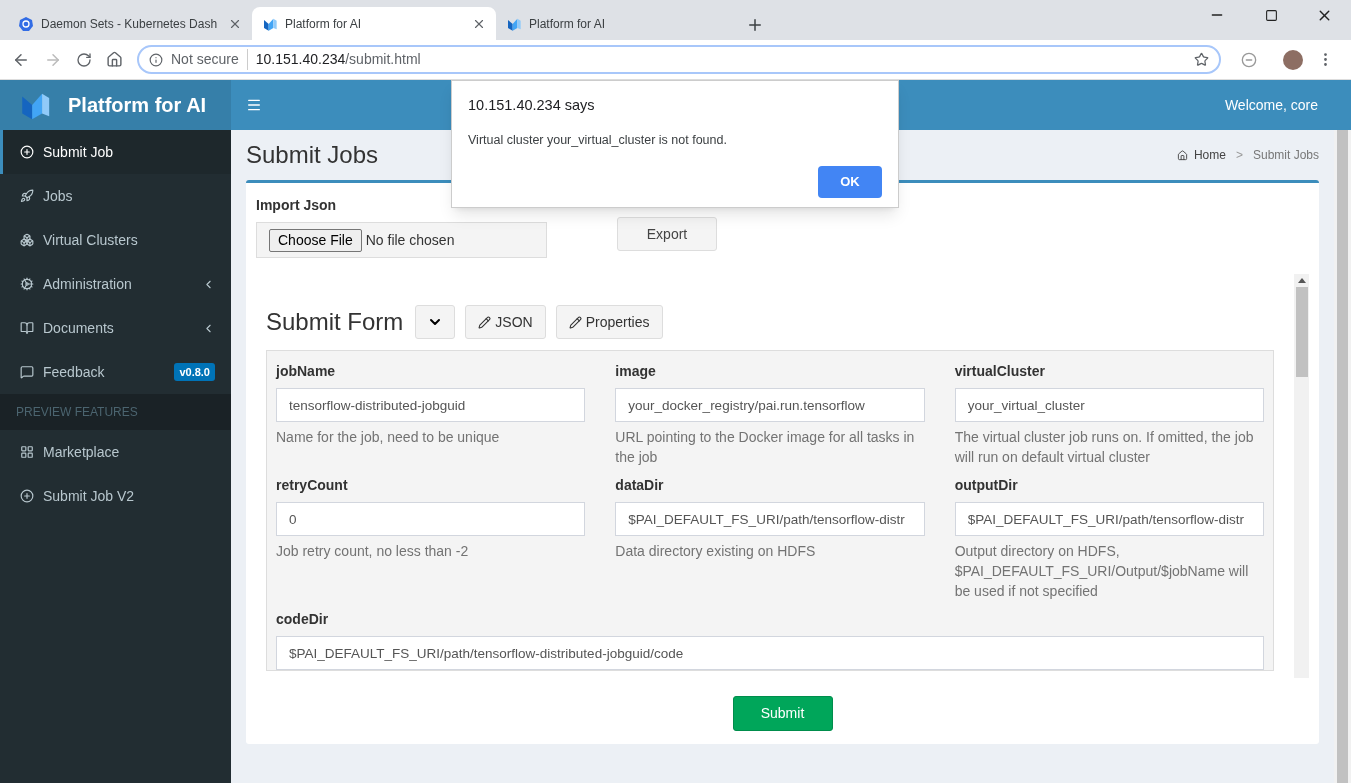 Image resolution: width=1351 pixels, height=783 pixels. Describe the element at coordinates (1249, 59) in the screenshot. I see `blocked-icon` at that location.